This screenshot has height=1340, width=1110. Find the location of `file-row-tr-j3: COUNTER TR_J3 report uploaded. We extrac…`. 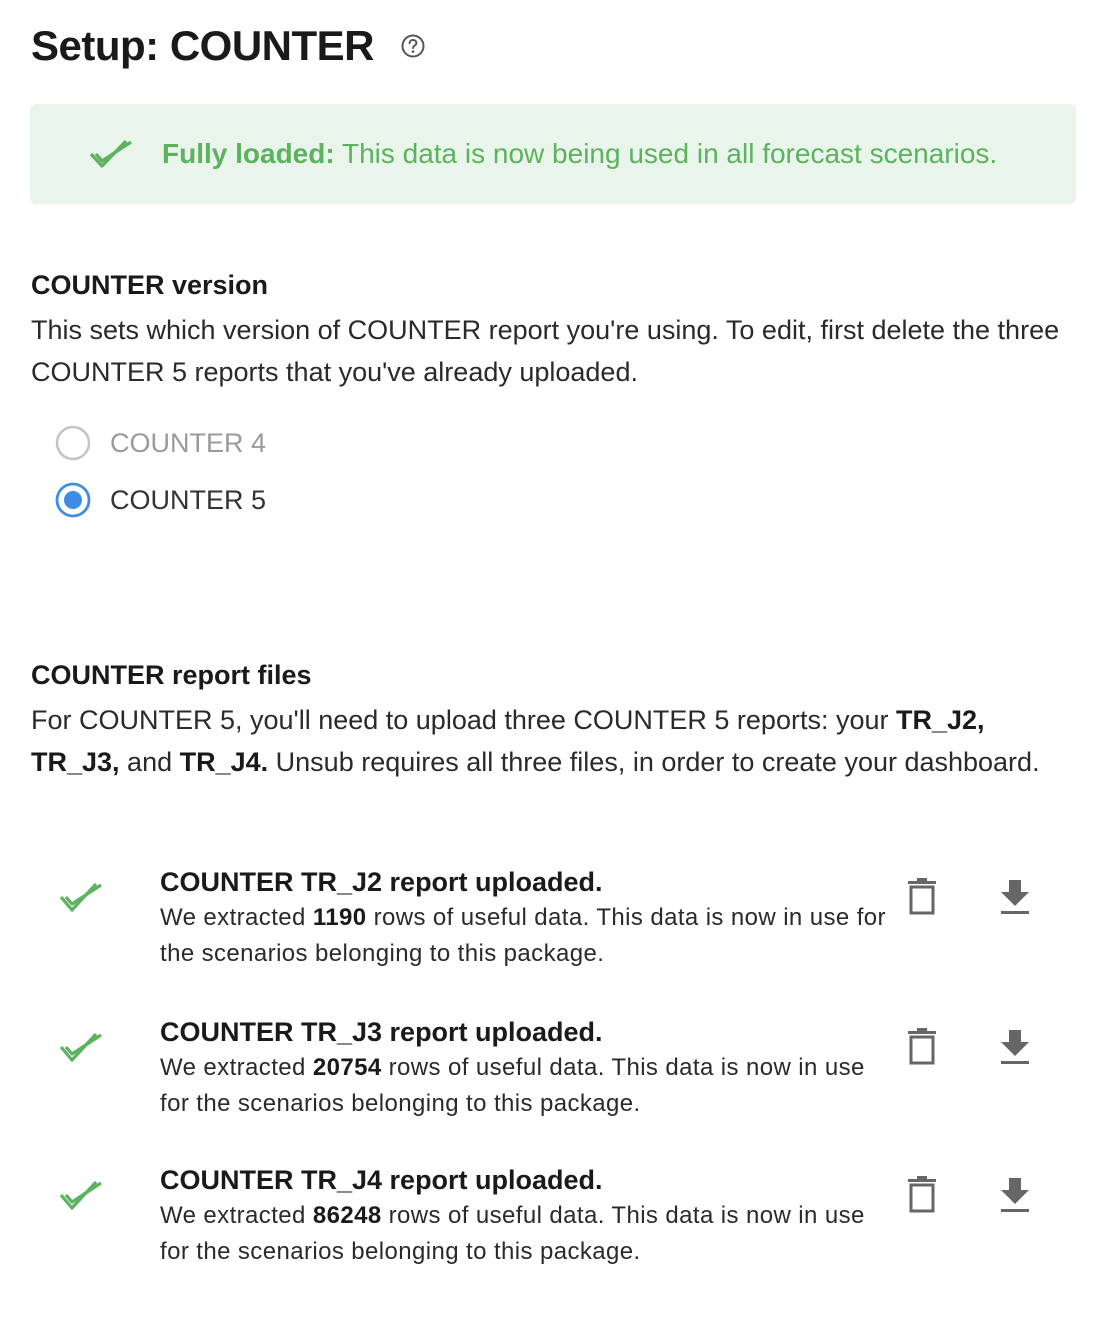

file-row-tr-j3: COUNTER TR_J3 report uploaded. We extrac… is located at coordinates (555, 1071).